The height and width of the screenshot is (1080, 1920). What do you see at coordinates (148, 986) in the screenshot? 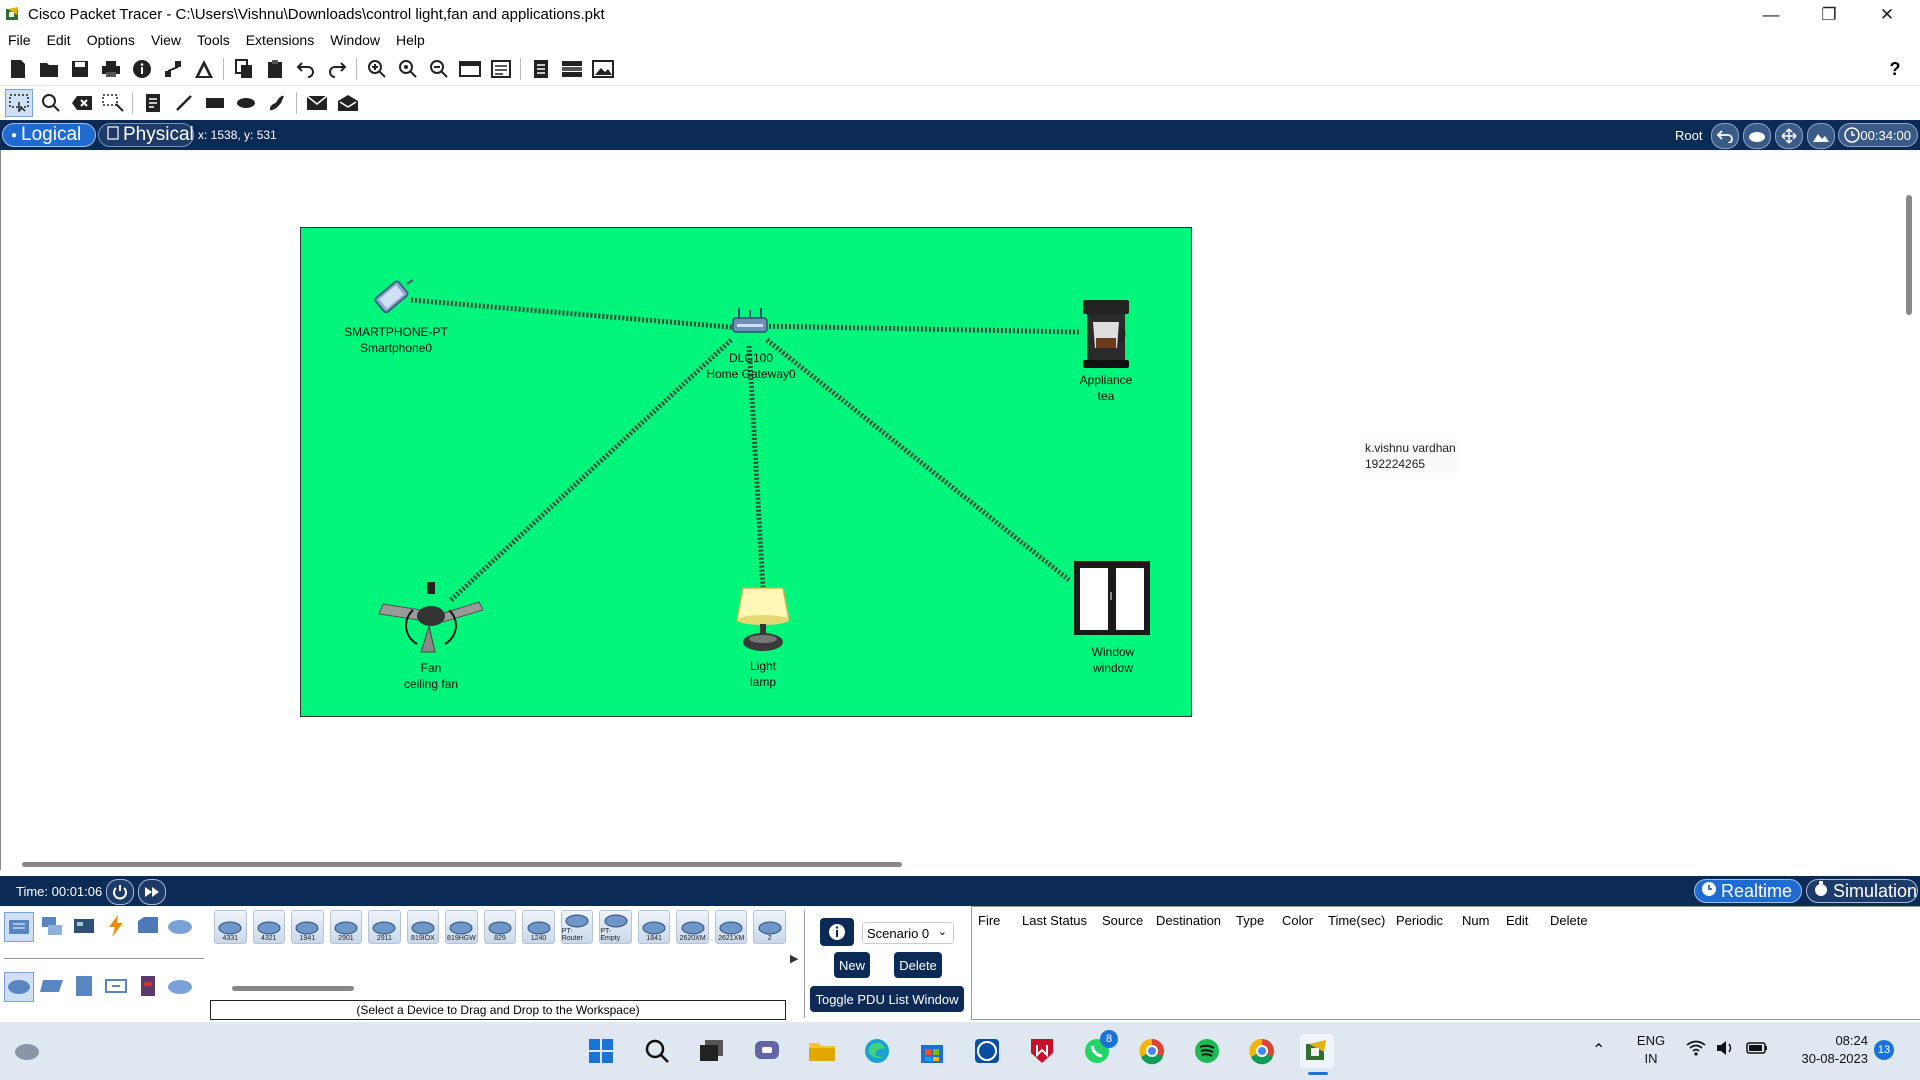
I see `security-icon` at bounding box center [148, 986].